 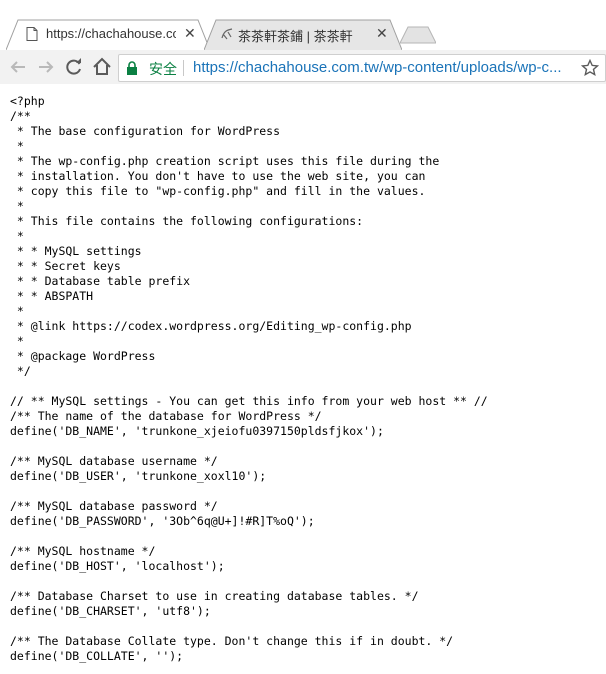 I want to click on code-line: * The base configuration for WordPress, so click(x=145, y=131).